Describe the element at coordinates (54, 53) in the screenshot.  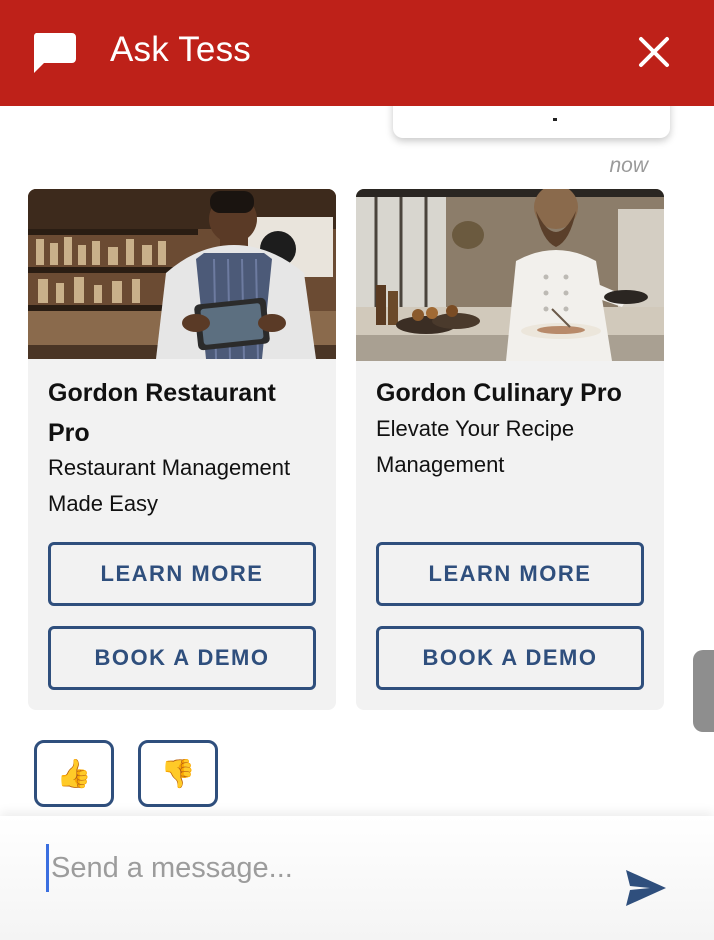
I see `chat-bubble-icon` at that location.